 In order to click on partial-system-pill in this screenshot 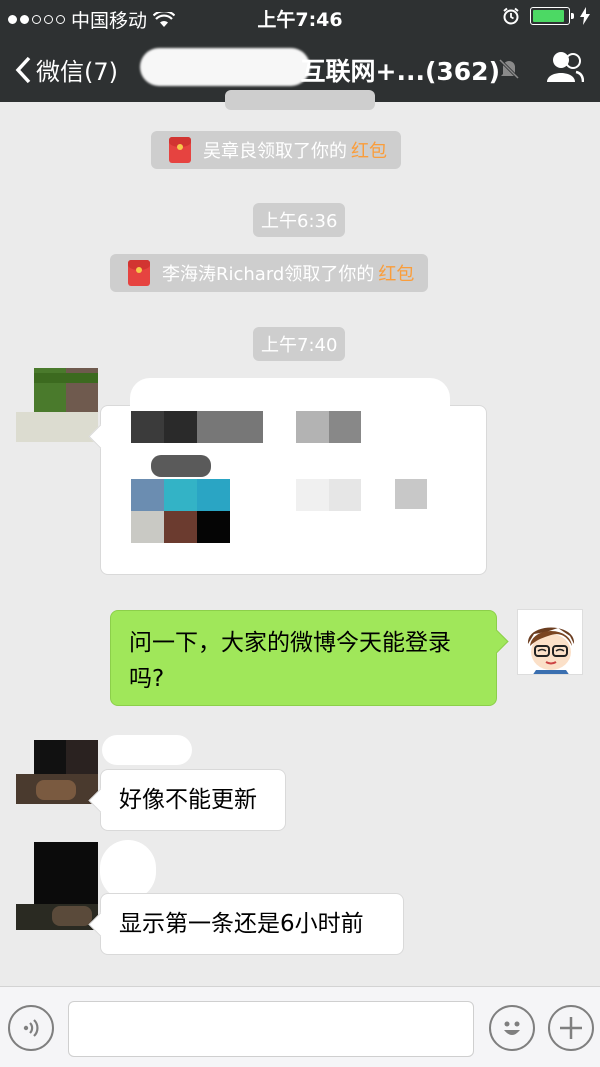, I will do `click(300, 100)`.